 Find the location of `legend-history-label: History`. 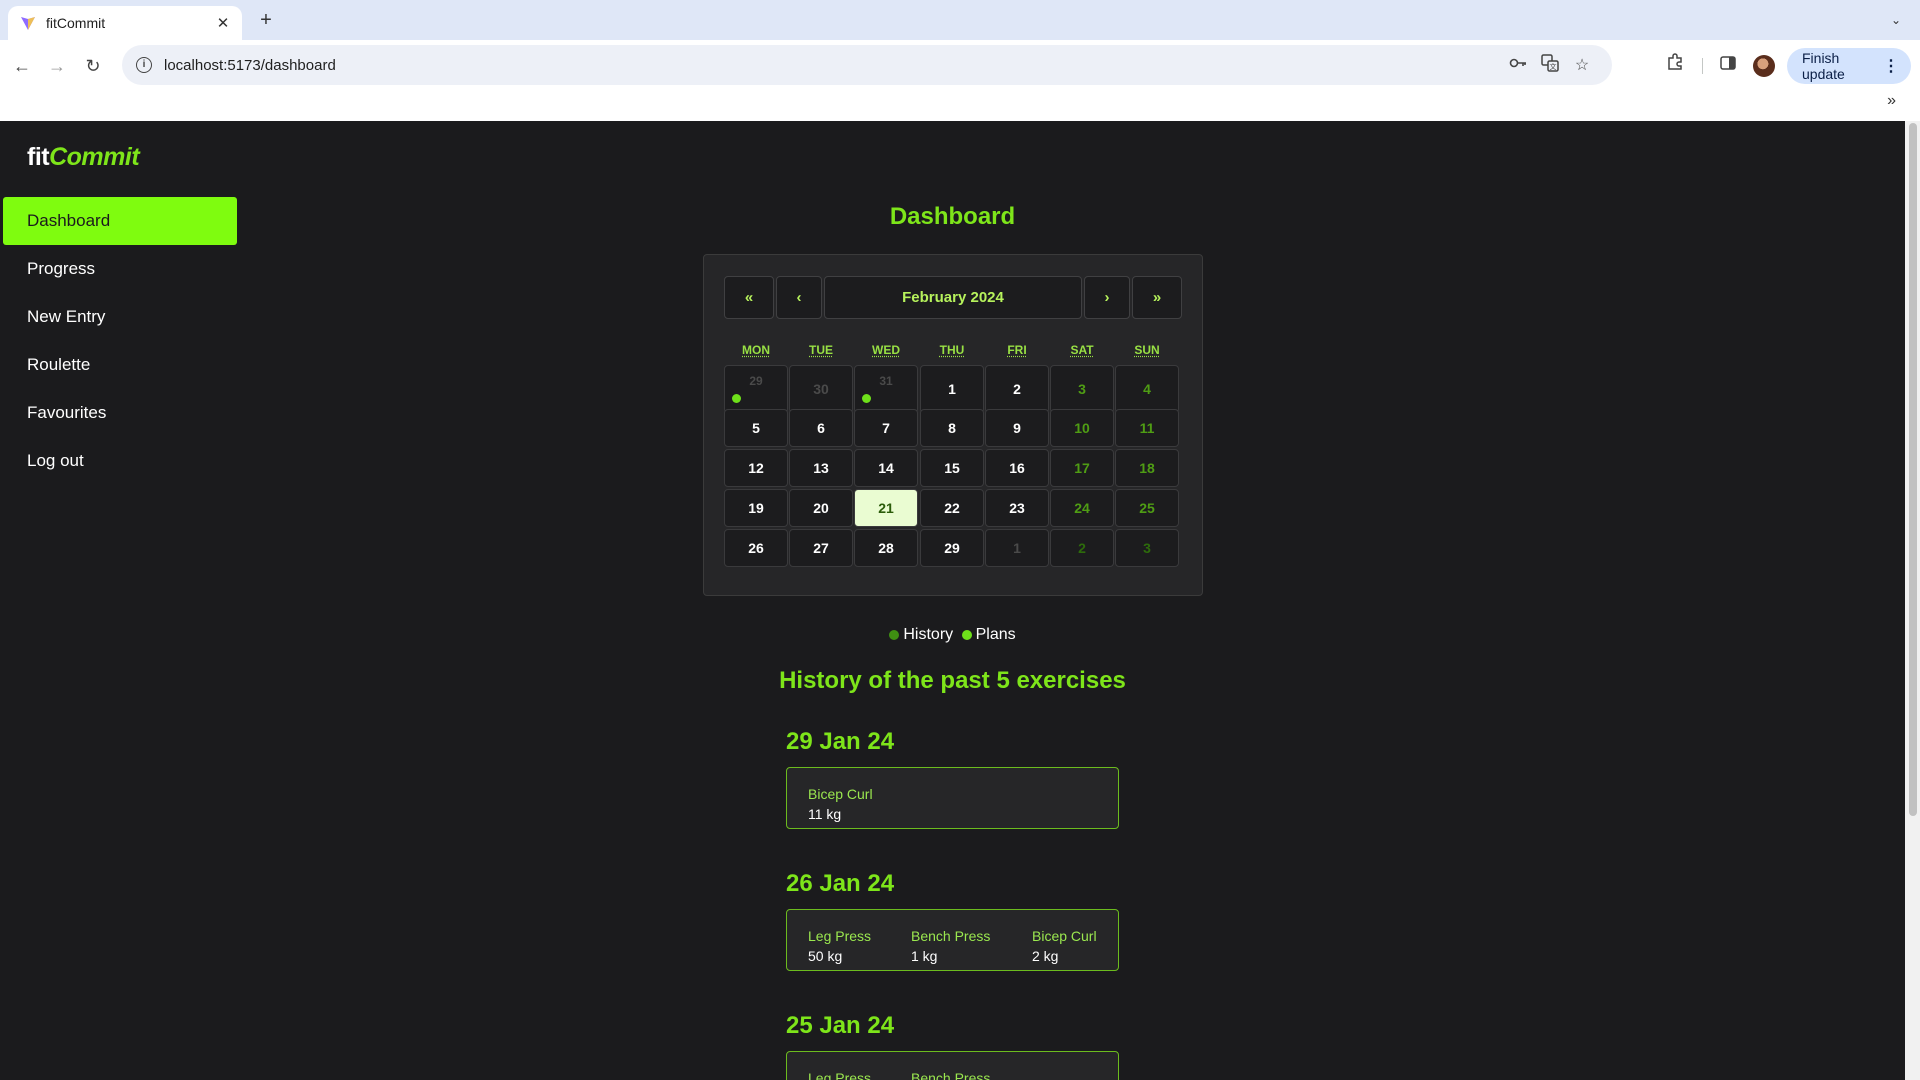

legend-history-label: History is located at coordinates (928, 634).